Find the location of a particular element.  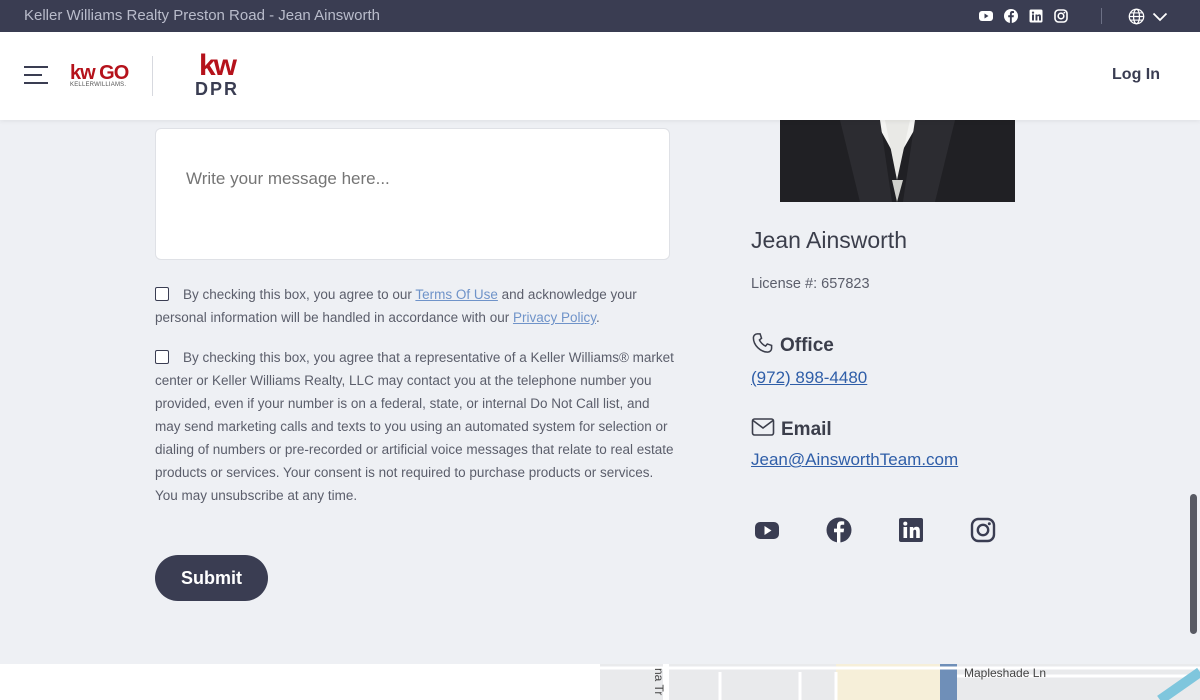

message-input is located at coordinates (412, 194).